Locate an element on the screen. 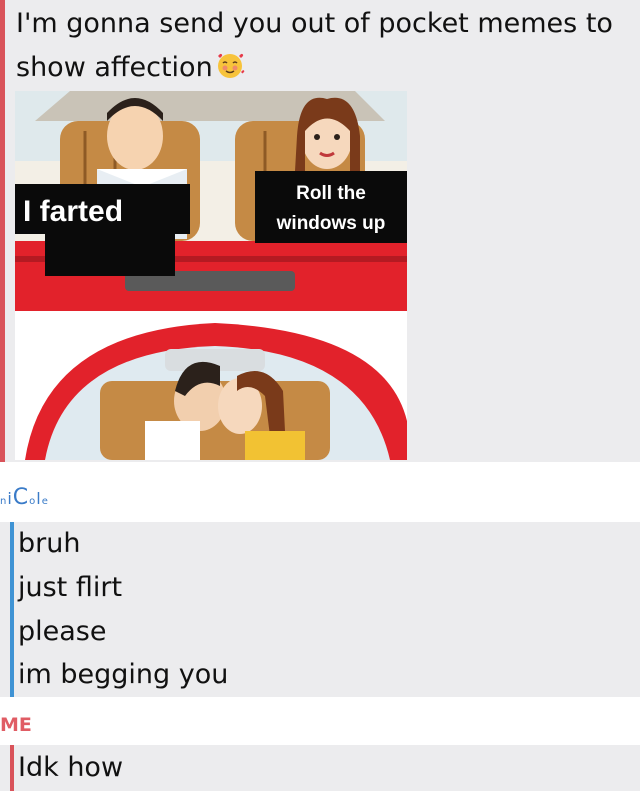  chat-message: bruh is located at coordinates (49, 543).